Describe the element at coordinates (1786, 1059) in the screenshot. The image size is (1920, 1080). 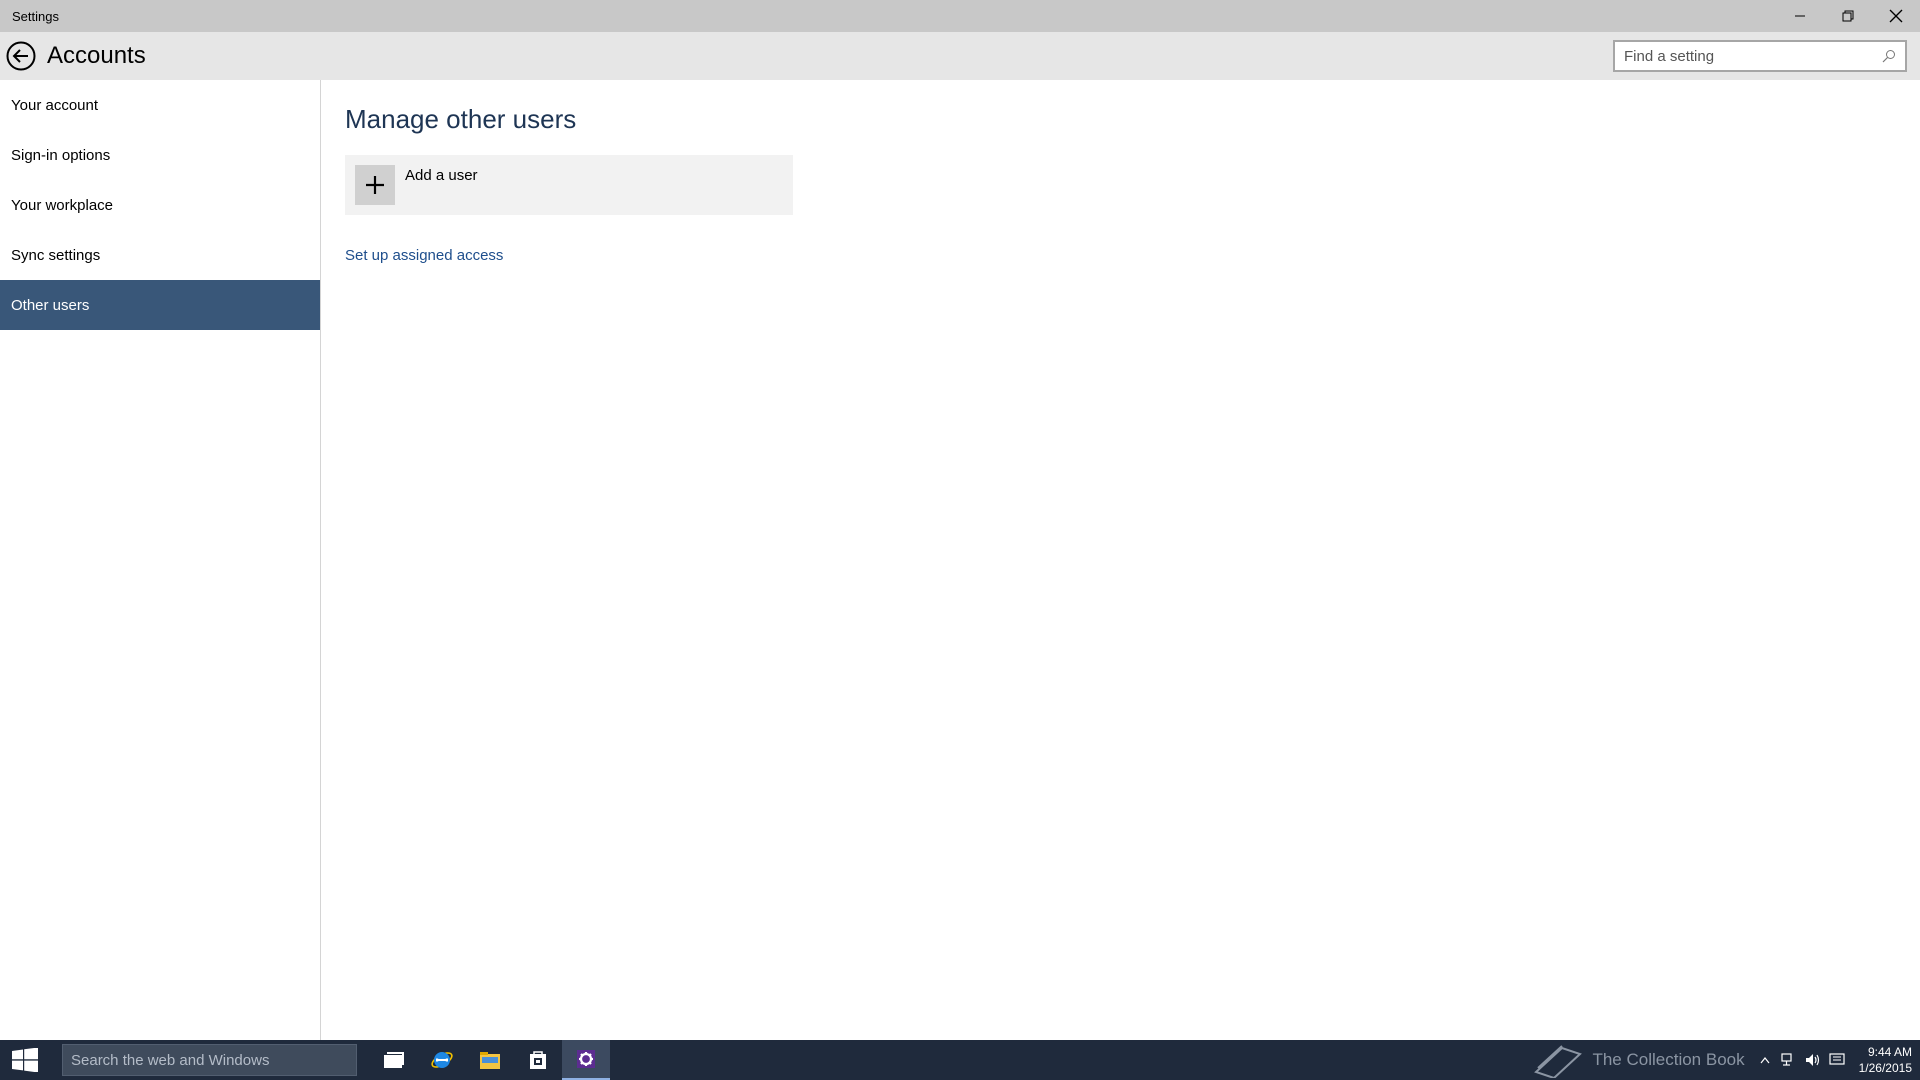
I see `network-icon` at that location.